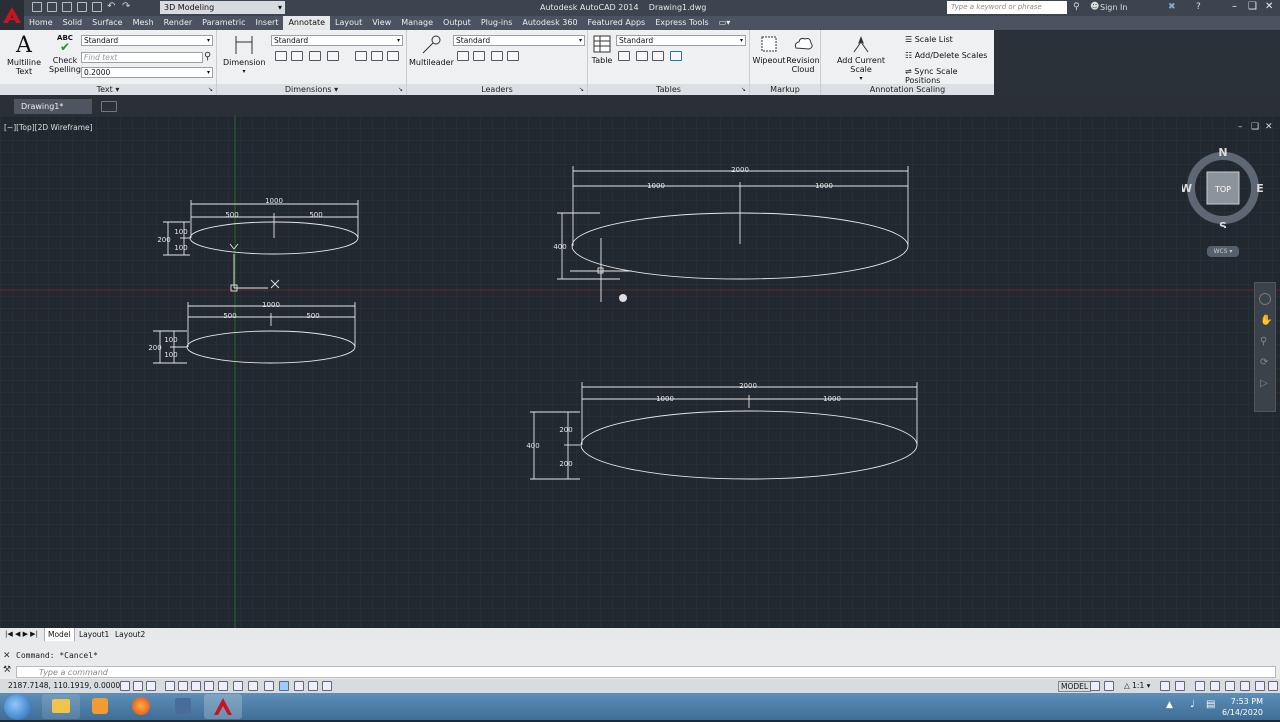 The image size is (1280, 722). What do you see at coordinates (668, 89) in the screenshot?
I see `tables-panel-title: Tables ↘` at bounding box center [668, 89].